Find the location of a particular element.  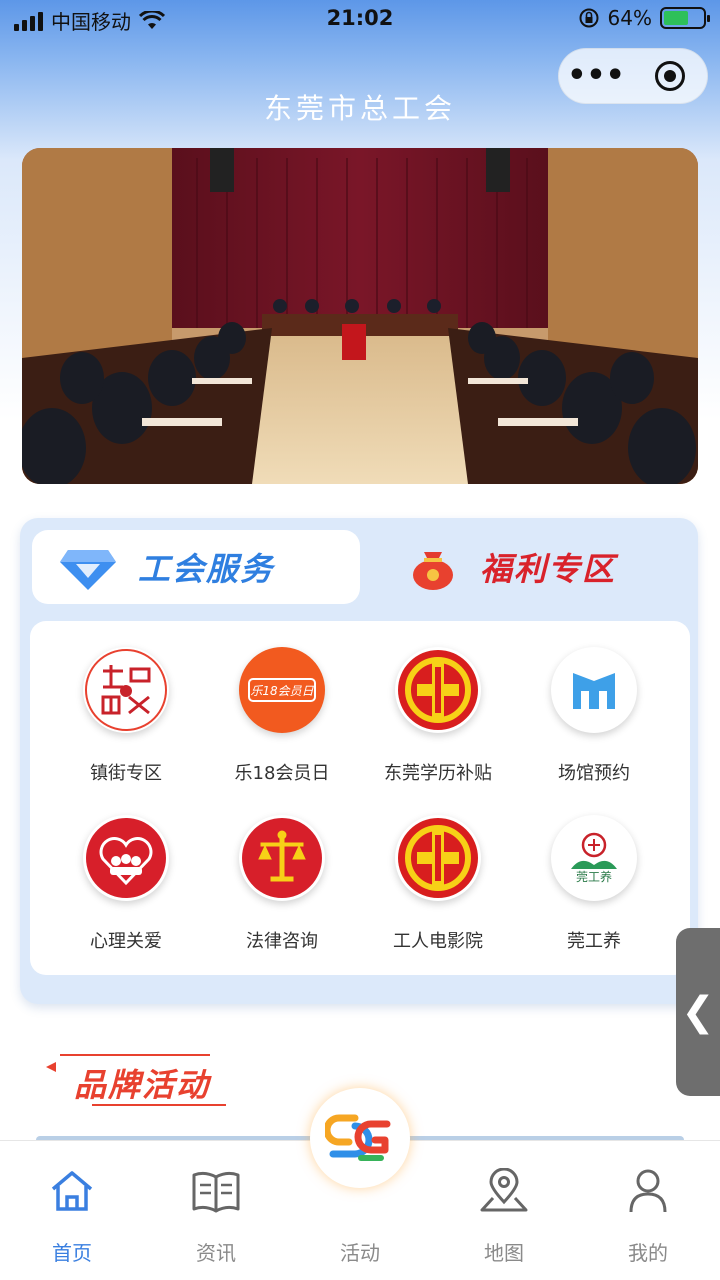

battery-icon is located at coordinates (685, 18).